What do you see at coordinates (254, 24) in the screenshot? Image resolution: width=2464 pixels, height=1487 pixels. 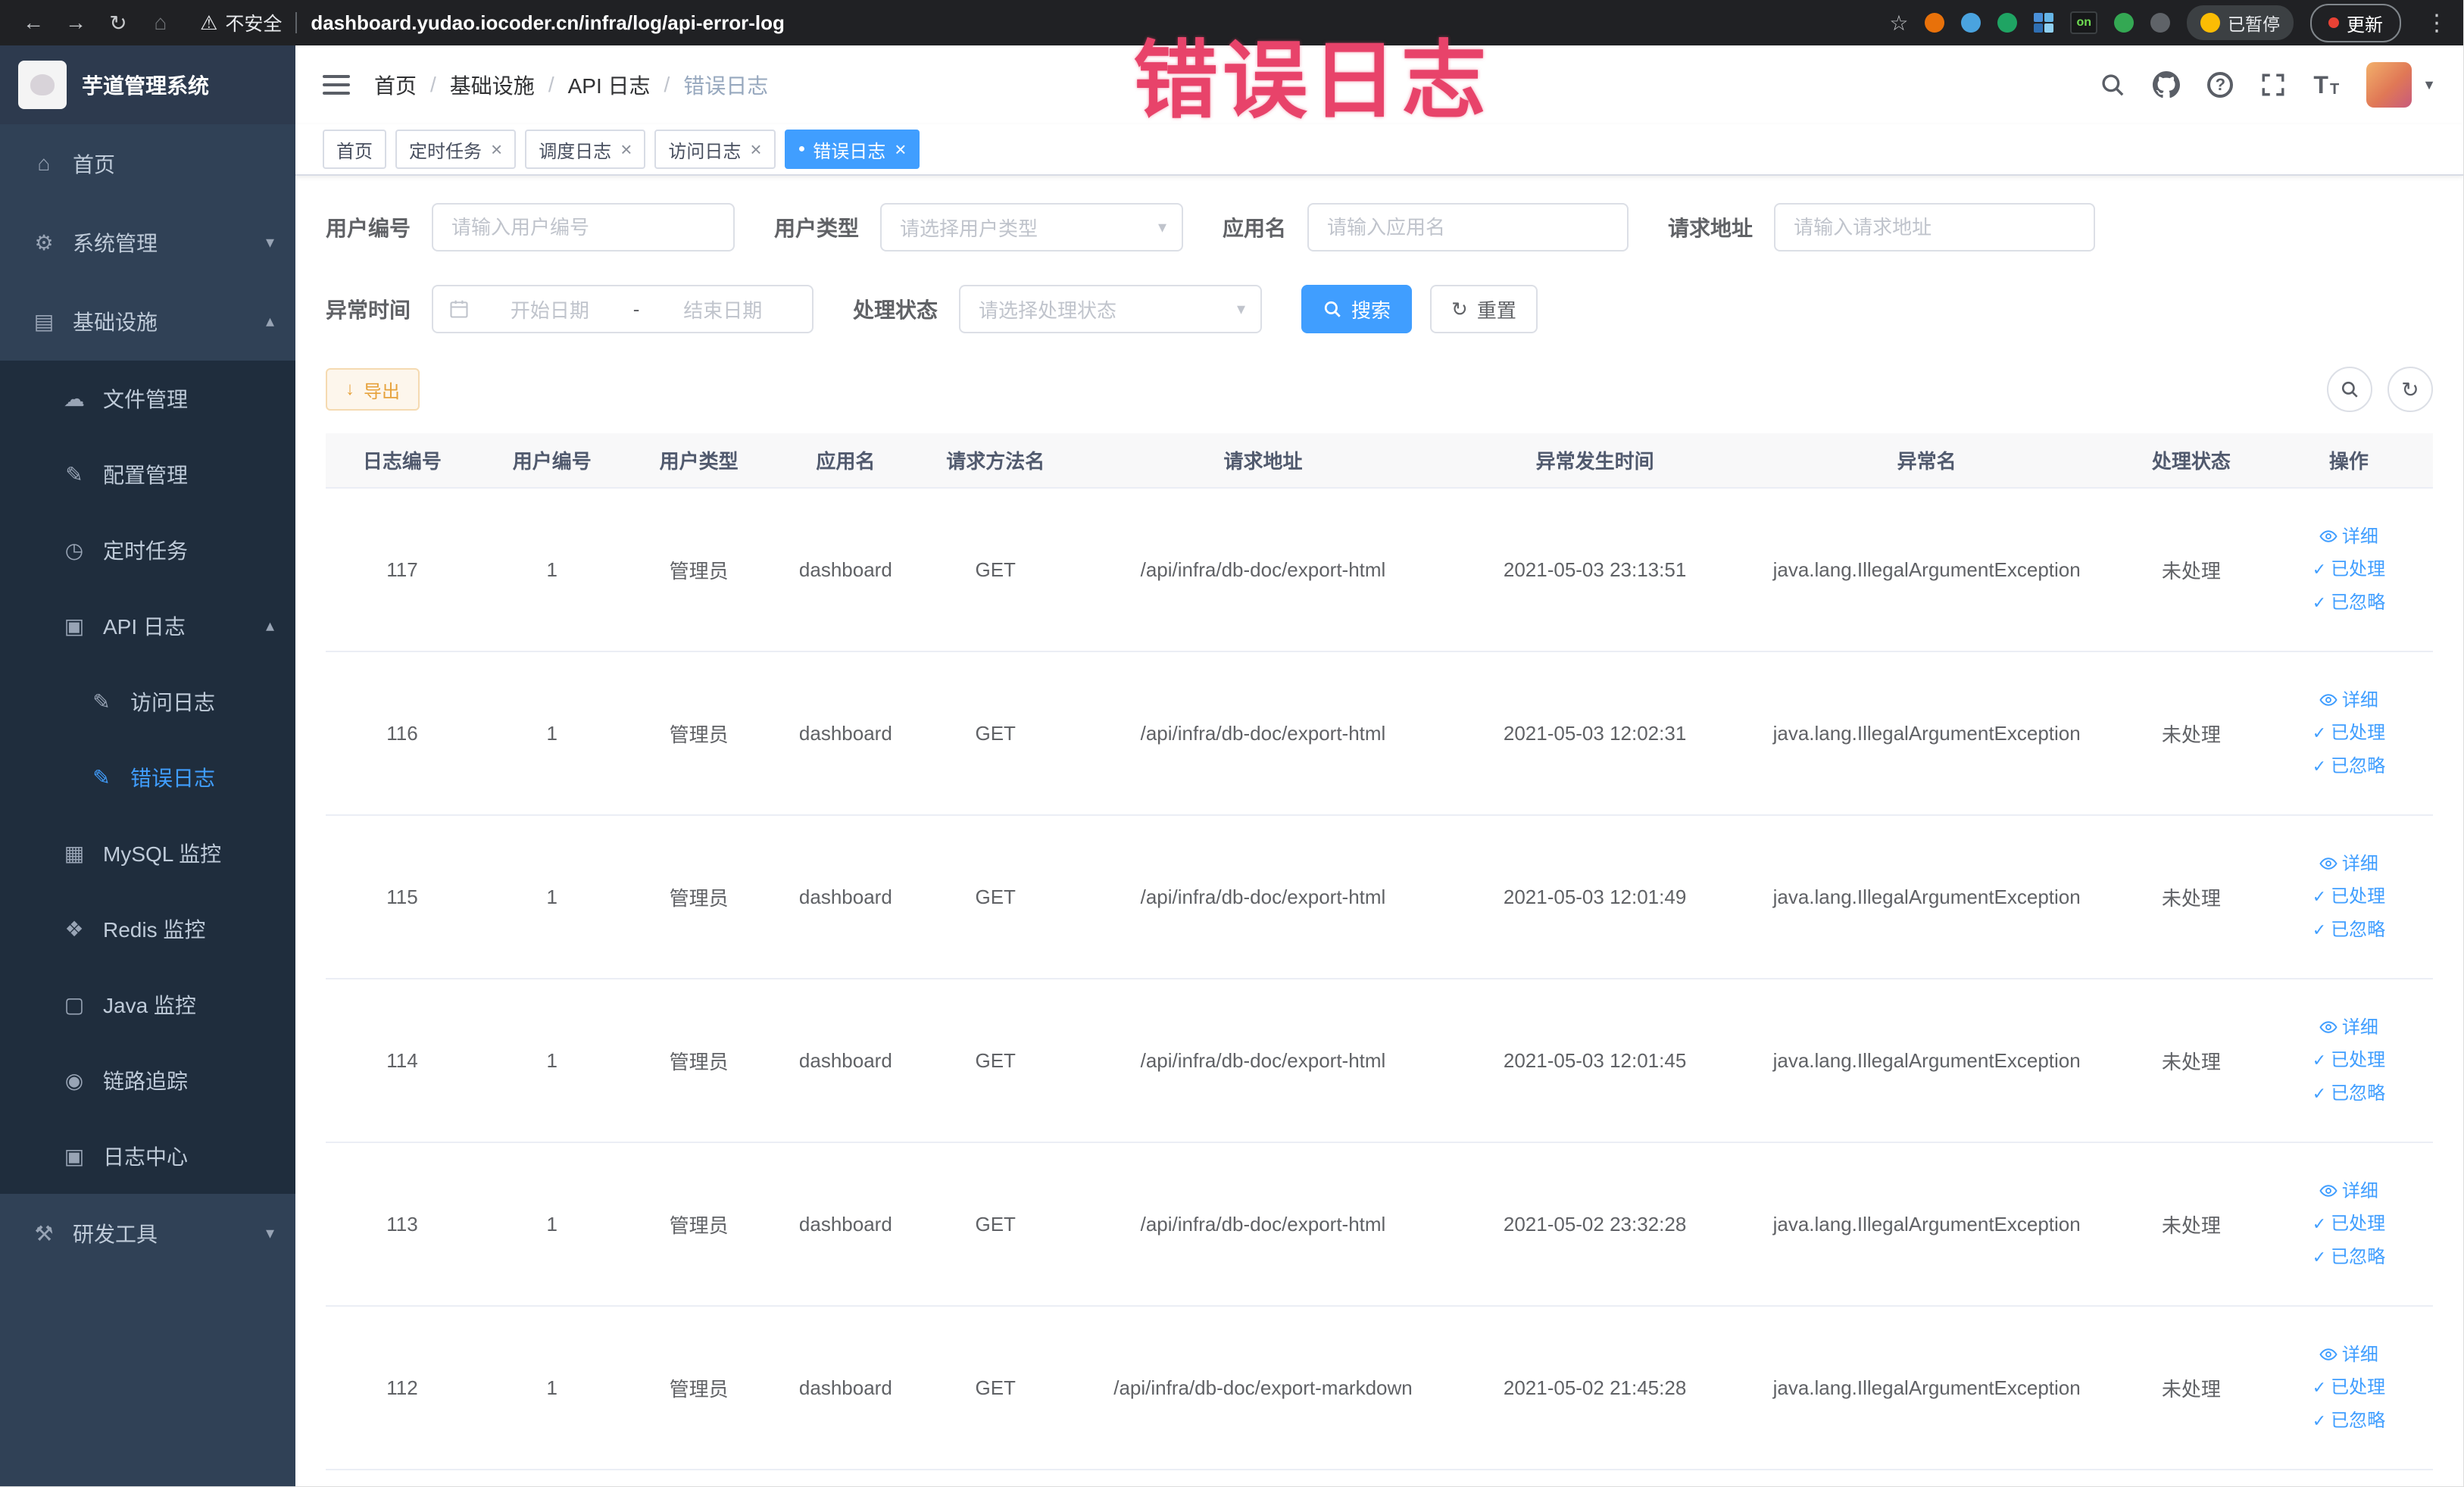 I see `security-label: 不安全` at bounding box center [254, 24].